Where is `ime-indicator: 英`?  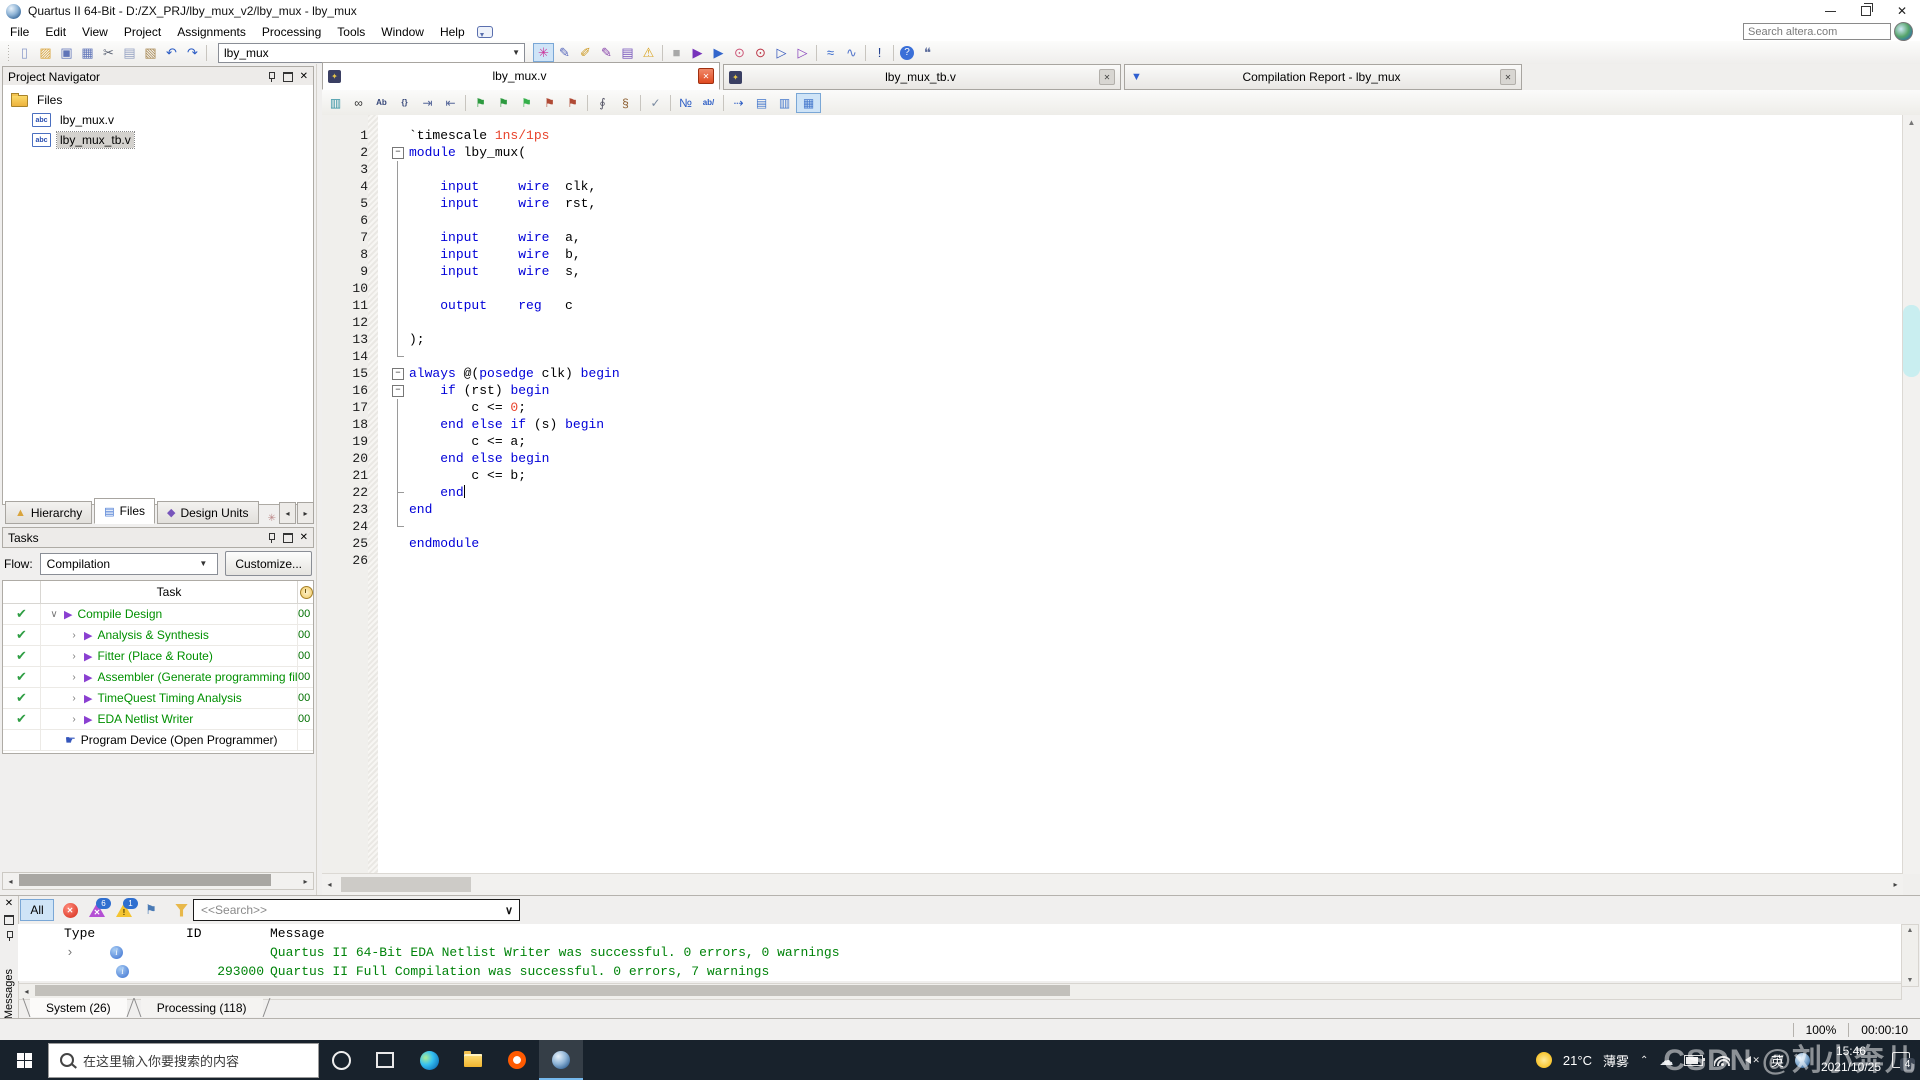
ime-indicator: 英 is located at coordinates (1777, 1060).